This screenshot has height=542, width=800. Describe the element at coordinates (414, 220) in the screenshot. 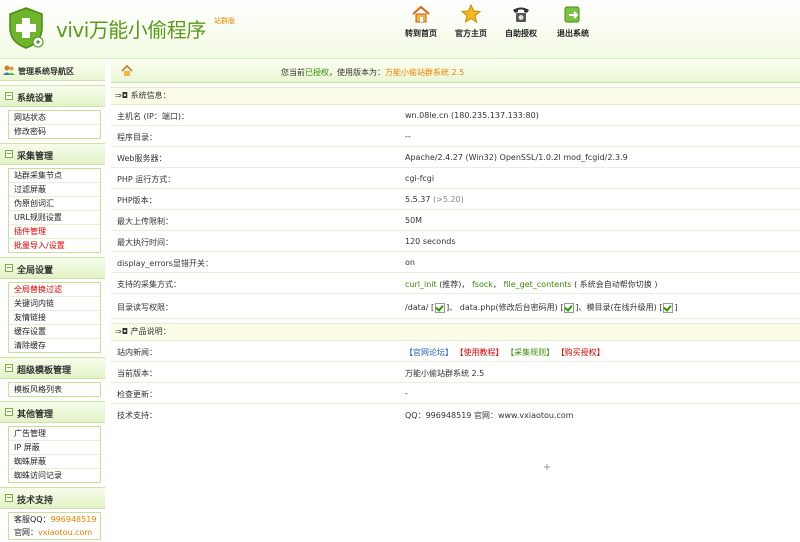

I see `row-value: 50M` at that location.